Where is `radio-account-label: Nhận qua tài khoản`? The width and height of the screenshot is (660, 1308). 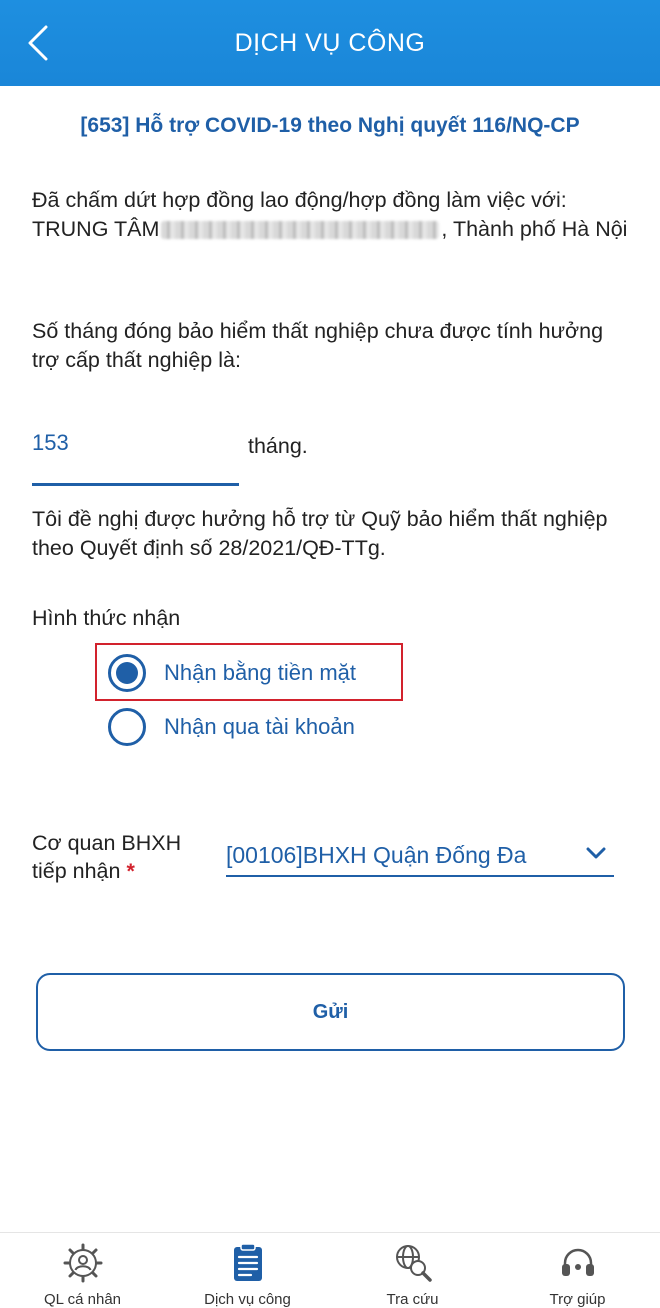 radio-account-label: Nhận qua tài khoản is located at coordinates (259, 726).